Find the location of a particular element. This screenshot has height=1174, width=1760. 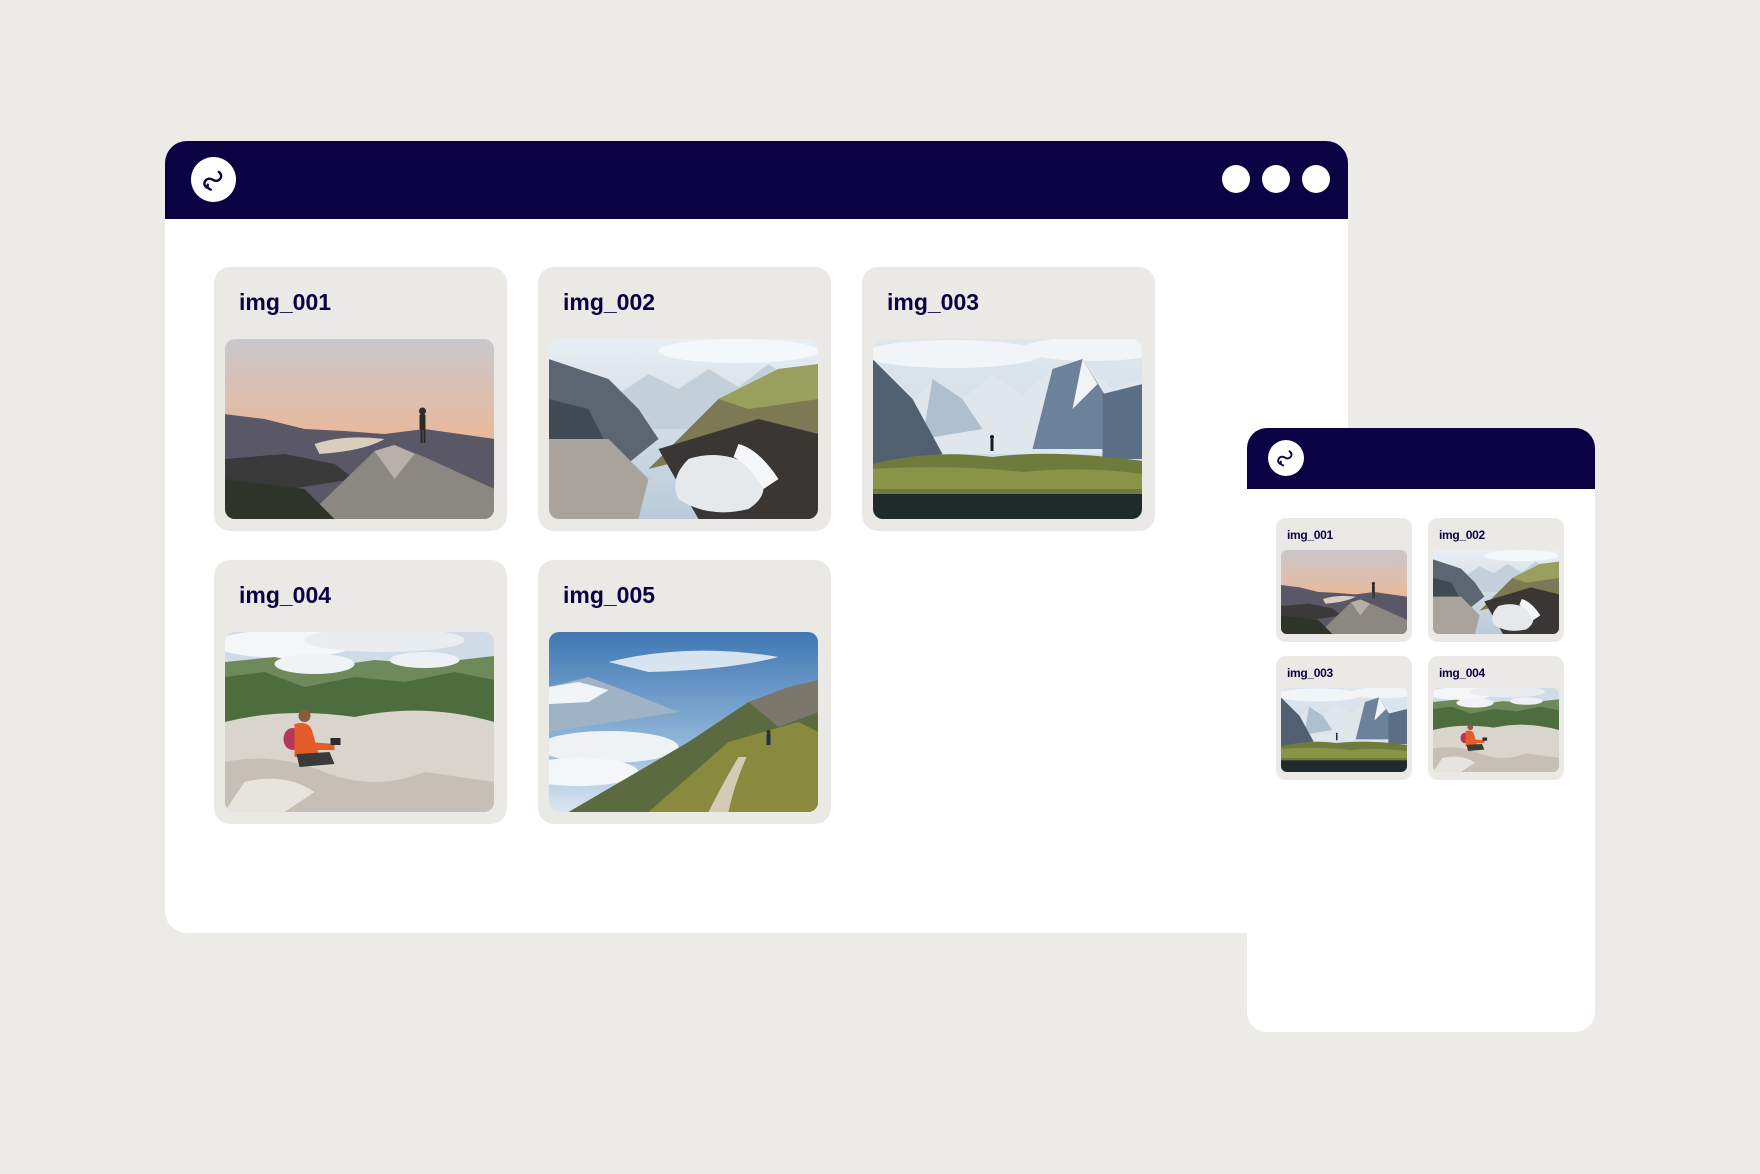

mountain-trail-clouds-image is located at coordinates (683, 722).